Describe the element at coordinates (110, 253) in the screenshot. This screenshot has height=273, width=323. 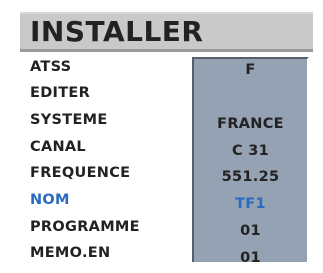
I see `menu-item-memo-en: MEMO.EN` at that location.